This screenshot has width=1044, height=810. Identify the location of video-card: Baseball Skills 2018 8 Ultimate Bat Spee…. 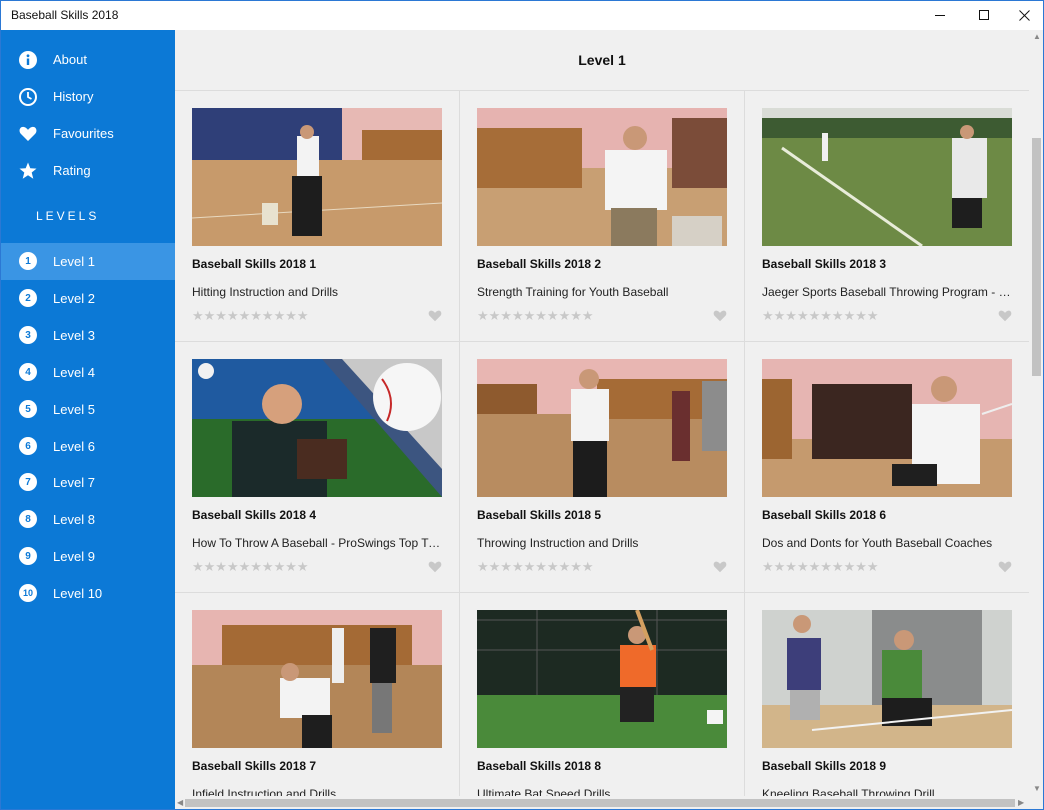
(602, 694).